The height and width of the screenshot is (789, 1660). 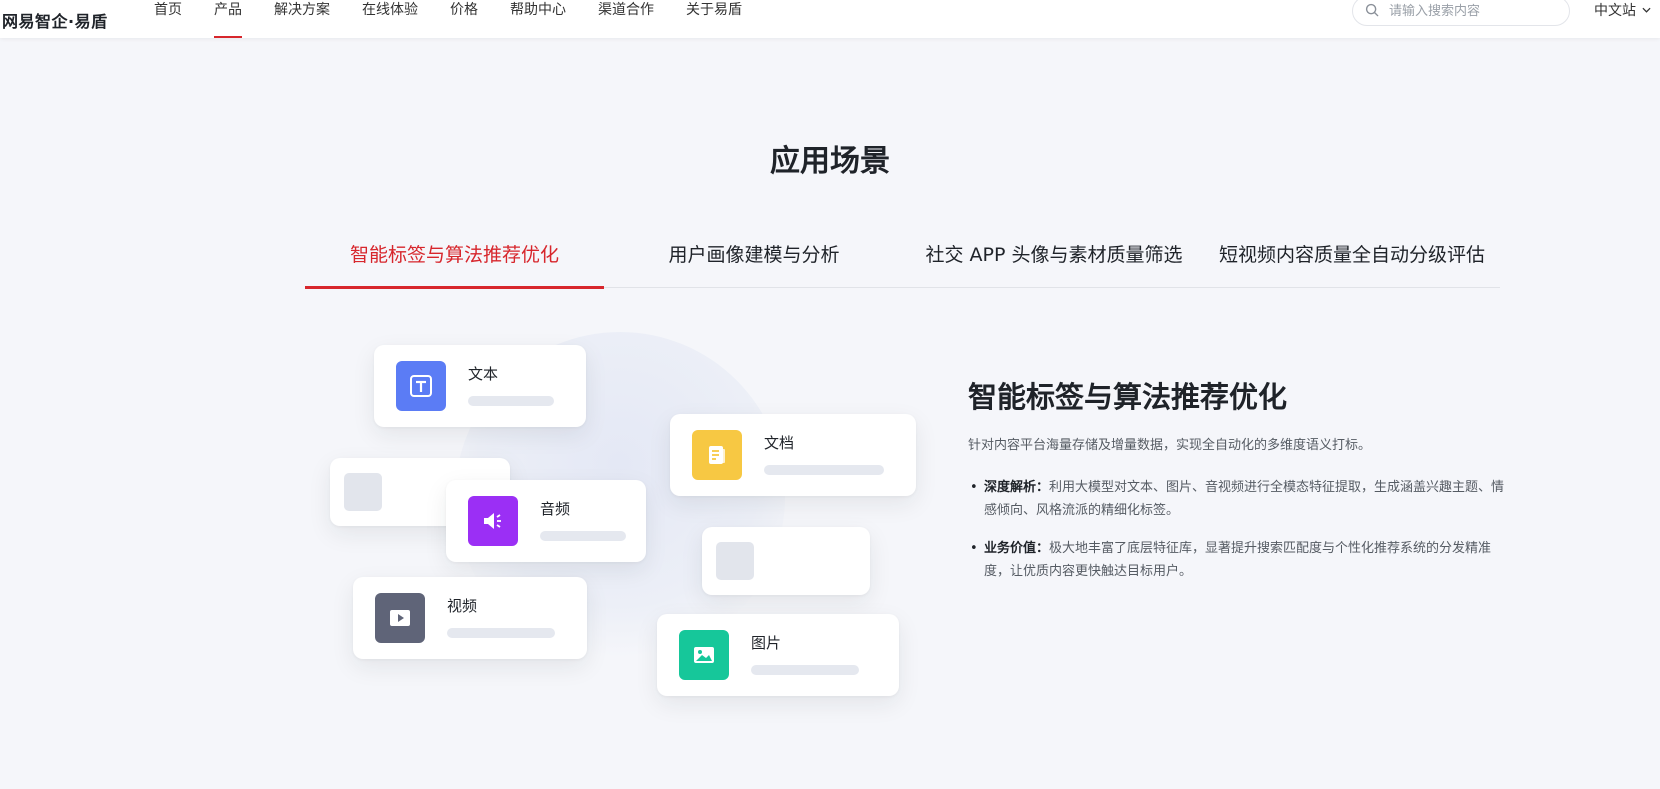 What do you see at coordinates (1128, 397) in the screenshot?
I see `scenario-title: 智能标签与算法推荐优化` at bounding box center [1128, 397].